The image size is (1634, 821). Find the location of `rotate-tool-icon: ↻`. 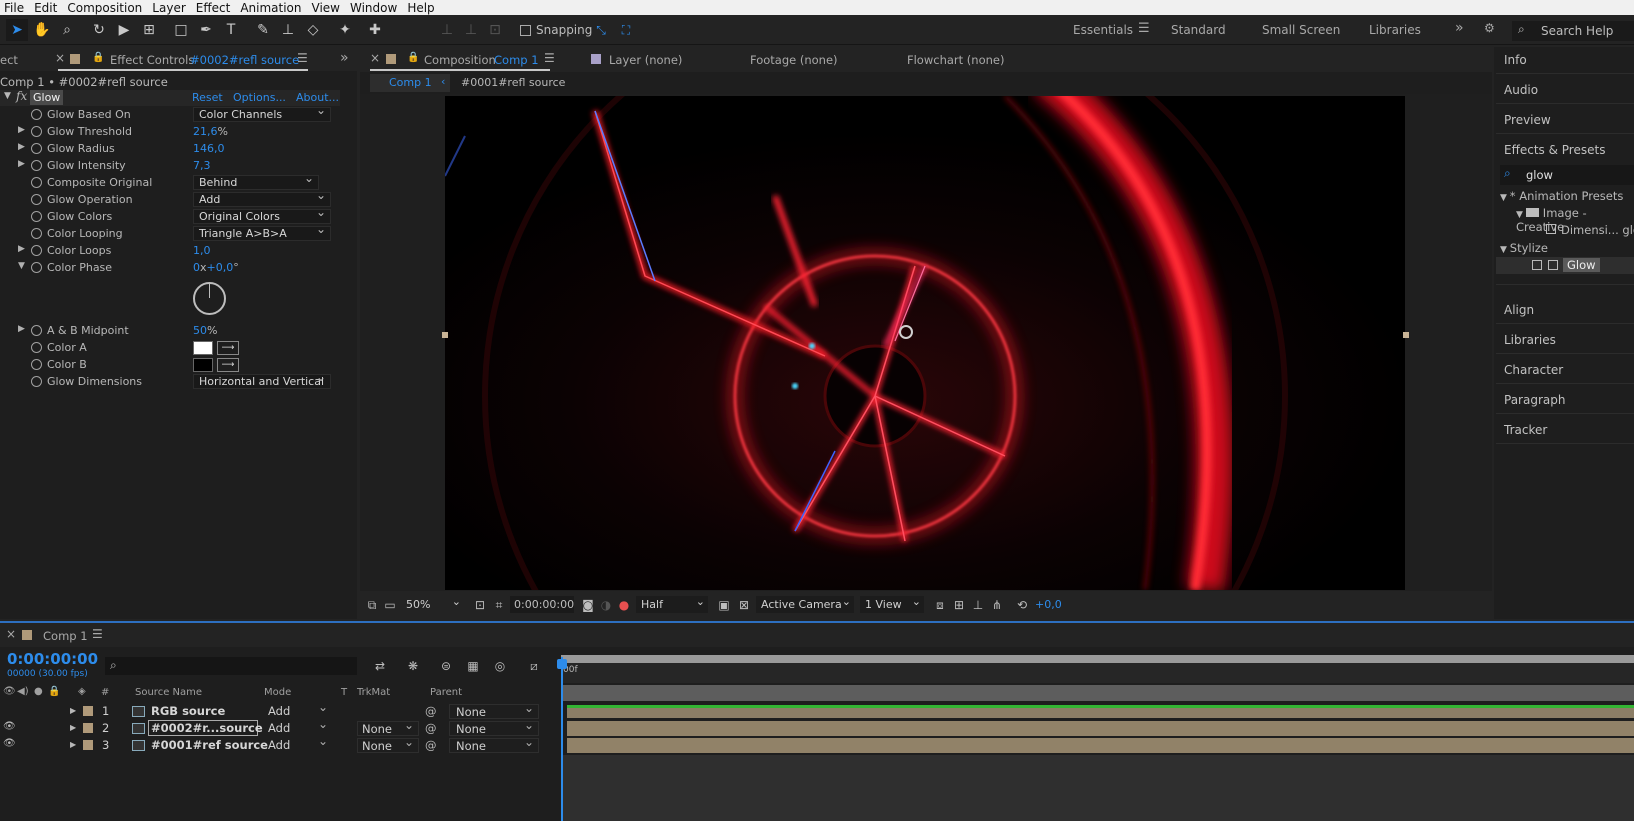

rotate-tool-icon: ↻ is located at coordinates (99, 30).